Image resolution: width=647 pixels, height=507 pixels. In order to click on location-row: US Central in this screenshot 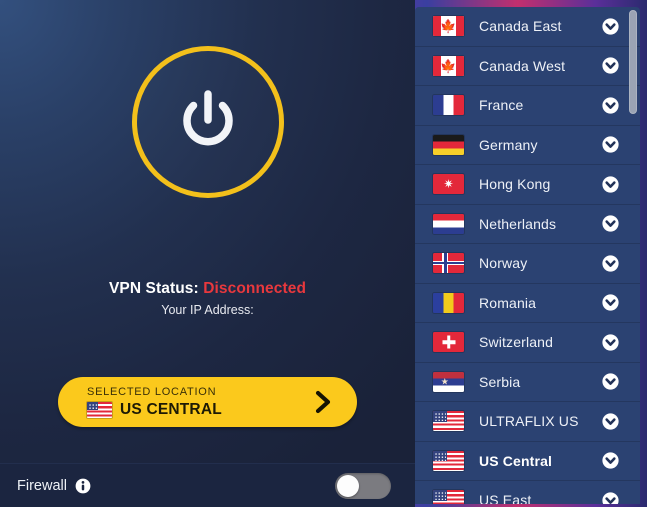, I will do `click(527, 461)`.